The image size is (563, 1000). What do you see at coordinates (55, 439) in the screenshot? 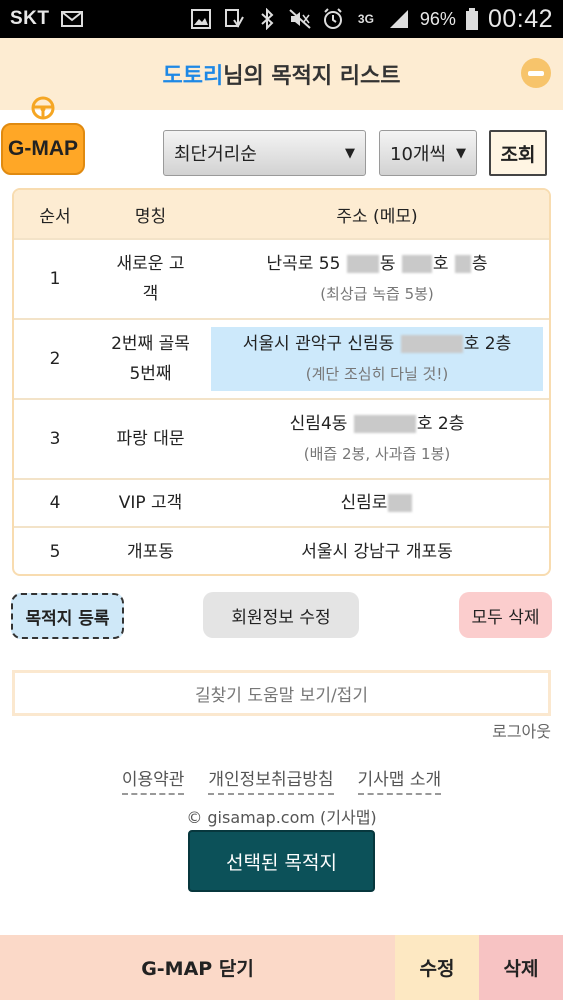
I see `row-order: 3` at bounding box center [55, 439].